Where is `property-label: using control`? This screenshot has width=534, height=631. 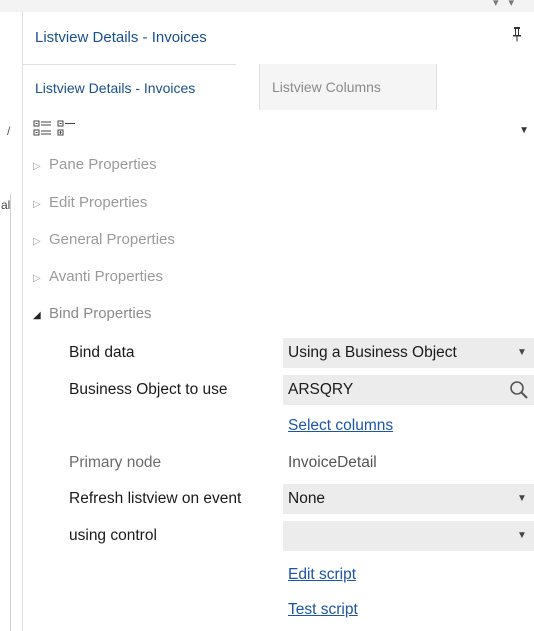
property-label: using control is located at coordinates (113, 535).